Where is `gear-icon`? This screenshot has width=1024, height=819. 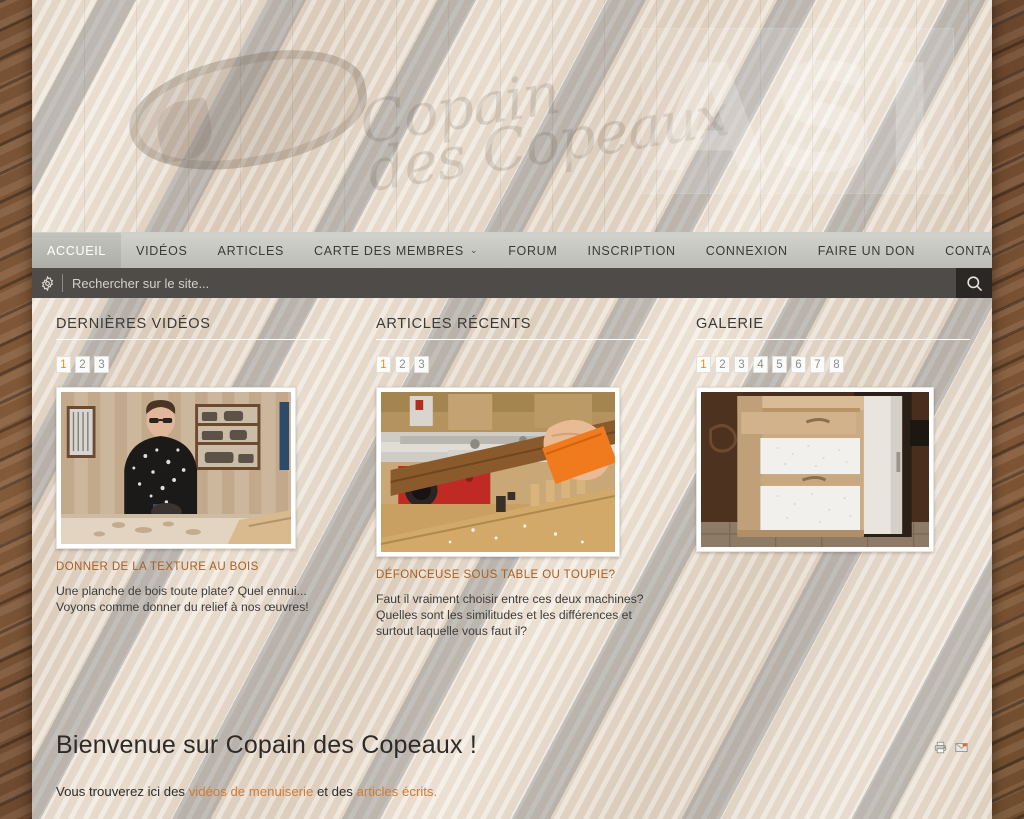
gear-icon is located at coordinates (47, 283).